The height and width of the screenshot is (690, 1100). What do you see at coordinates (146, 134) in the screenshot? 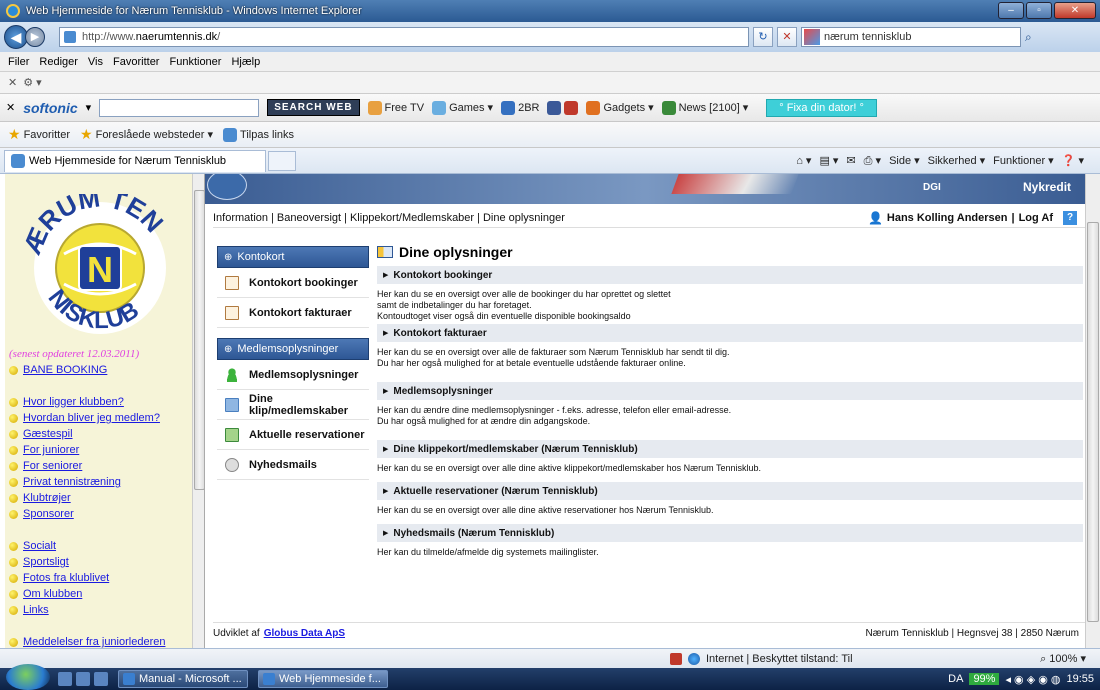
I see `suggested-sites-button: ★ Foreslåede websteder ▾` at bounding box center [146, 134].